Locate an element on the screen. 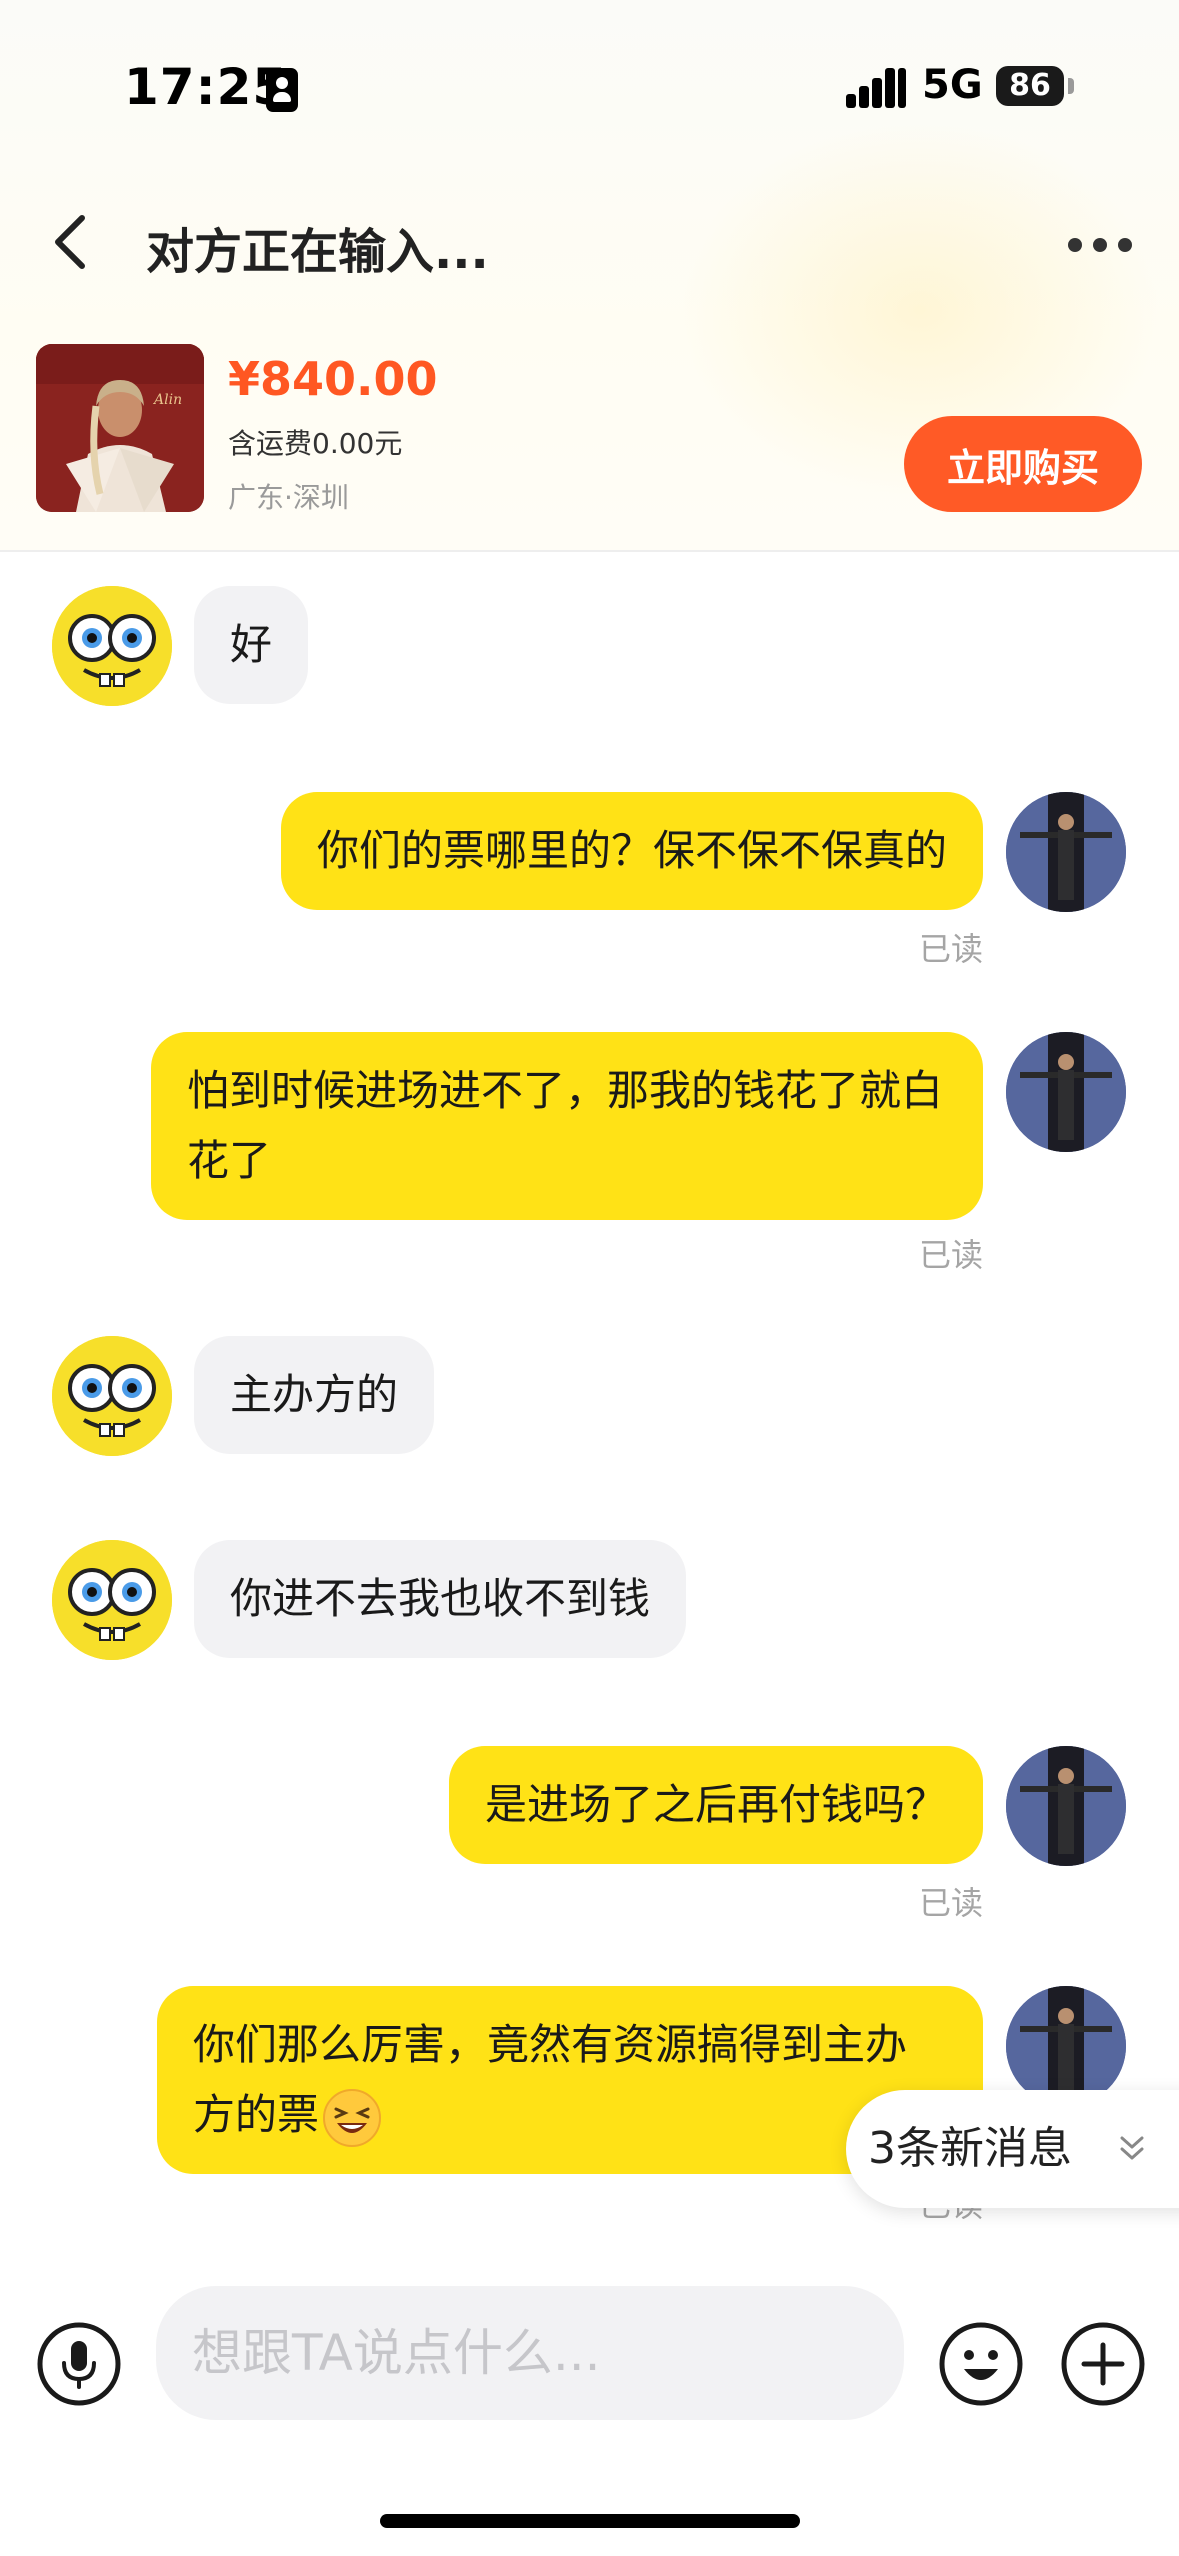 The height and width of the screenshot is (2556, 1179). message-text: 你们那么厉害，竟然有资源搞得到主办方的票 is located at coordinates (550, 2079).